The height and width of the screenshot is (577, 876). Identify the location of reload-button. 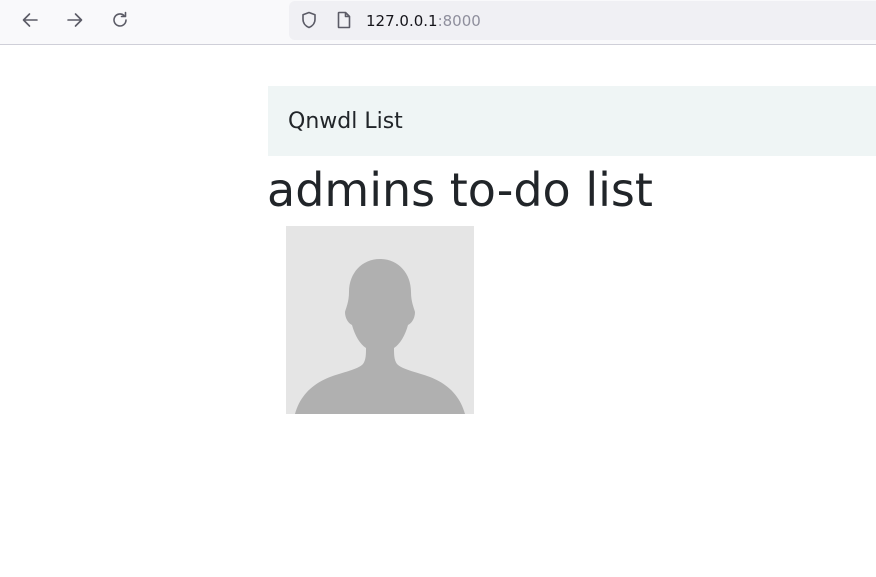
(120, 20).